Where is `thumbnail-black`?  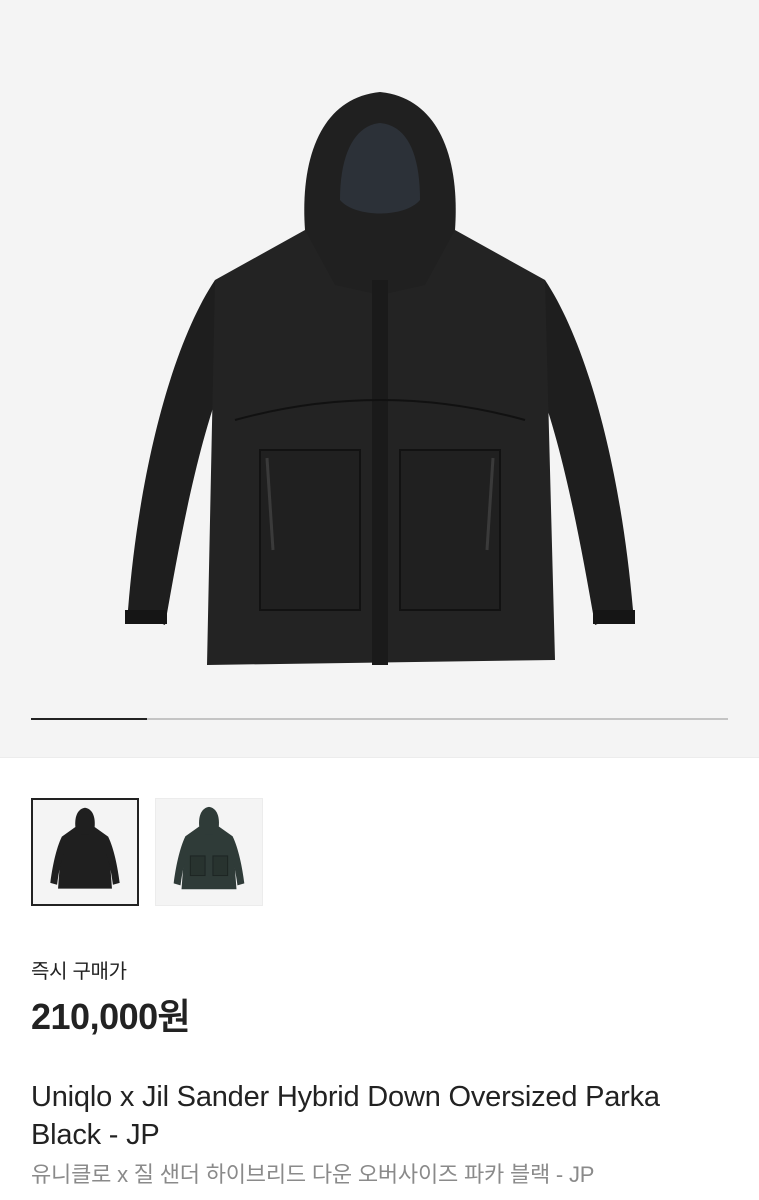 thumbnail-black is located at coordinates (85, 852).